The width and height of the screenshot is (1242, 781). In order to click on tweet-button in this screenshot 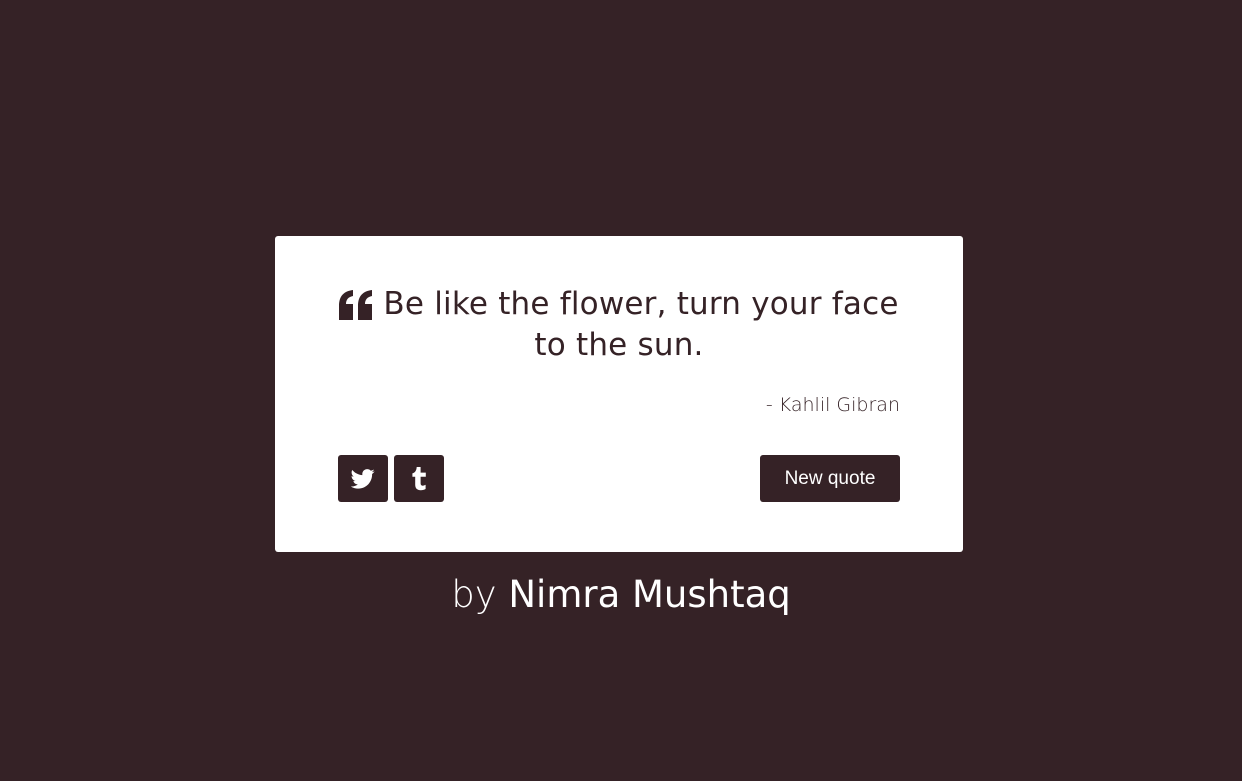, I will do `click(363, 478)`.